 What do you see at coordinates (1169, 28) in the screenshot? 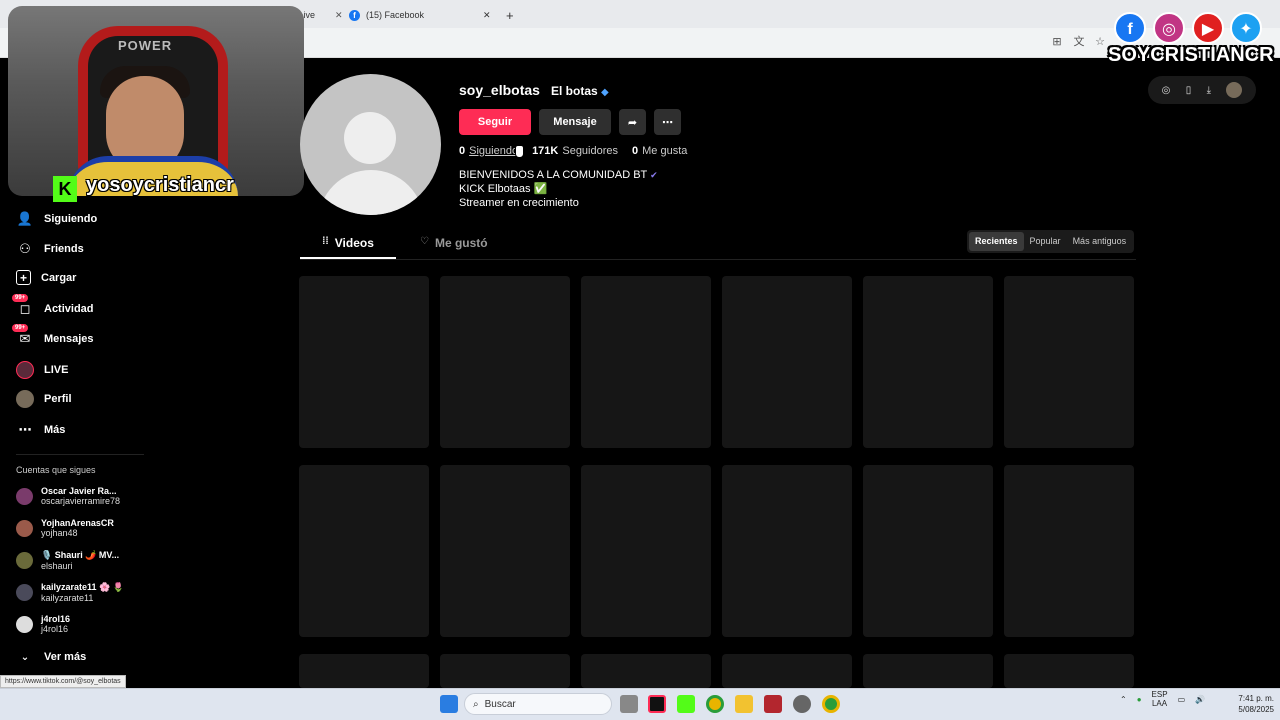
I see `instagram-icon: ◎` at bounding box center [1169, 28].